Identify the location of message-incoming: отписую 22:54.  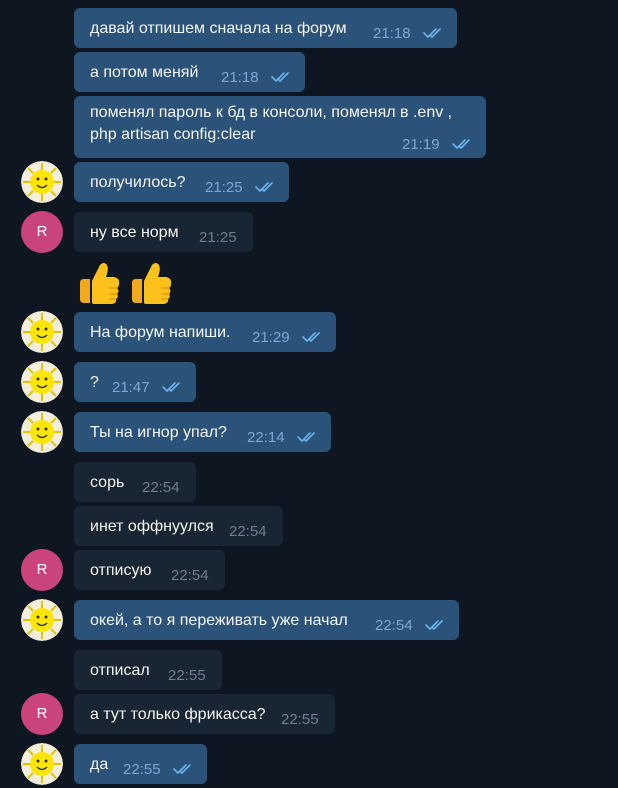
(149, 570).